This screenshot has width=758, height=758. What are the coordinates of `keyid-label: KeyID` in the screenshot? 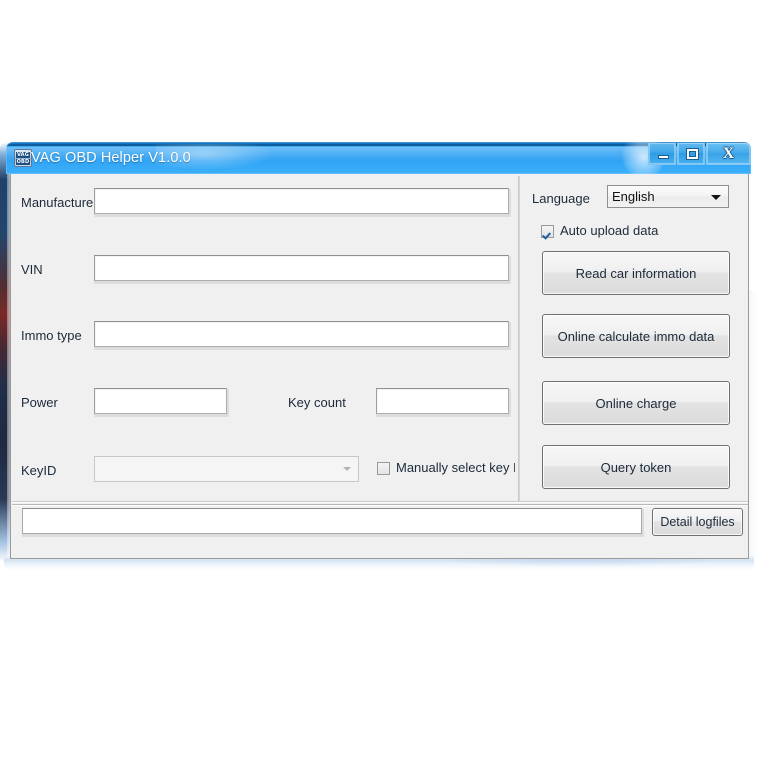 It's located at (39, 470).